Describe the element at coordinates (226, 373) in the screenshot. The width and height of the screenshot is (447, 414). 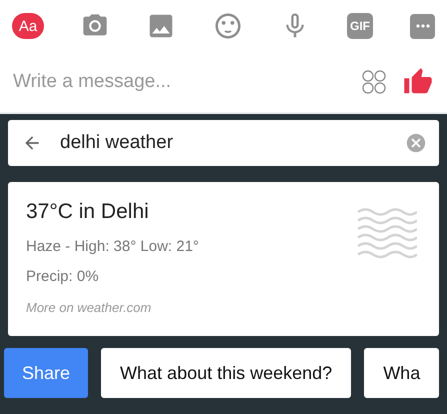
I see `suggestion-chip: What about this weekend?` at that location.